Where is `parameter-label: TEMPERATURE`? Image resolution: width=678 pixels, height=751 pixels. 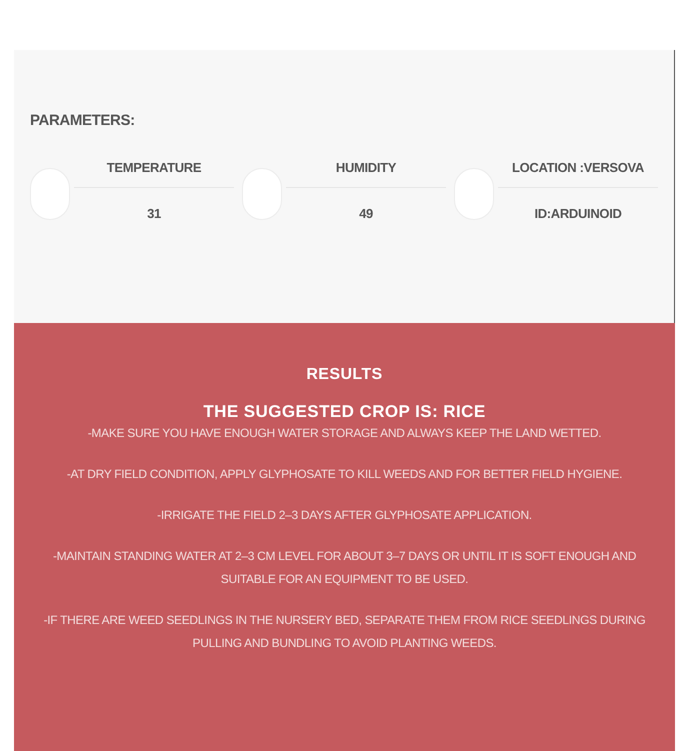 parameter-label: TEMPERATURE is located at coordinates (154, 167).